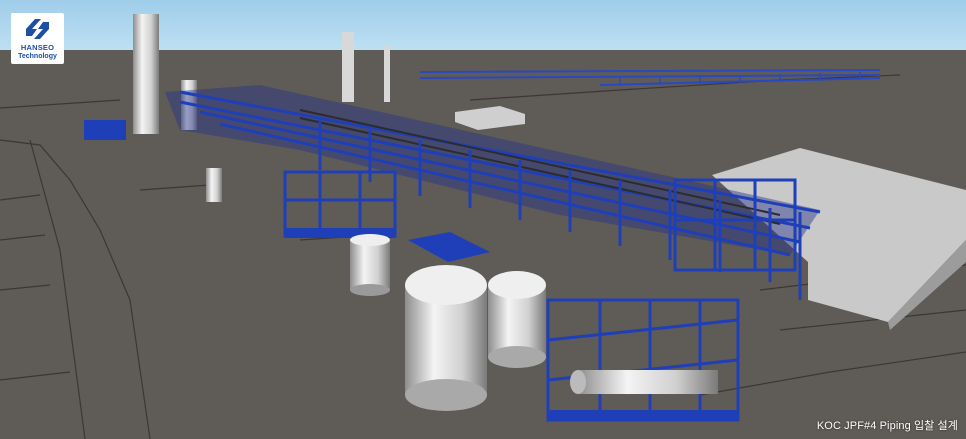  I want to click on company-logo: HANSEO Technology, so click(37, 38).